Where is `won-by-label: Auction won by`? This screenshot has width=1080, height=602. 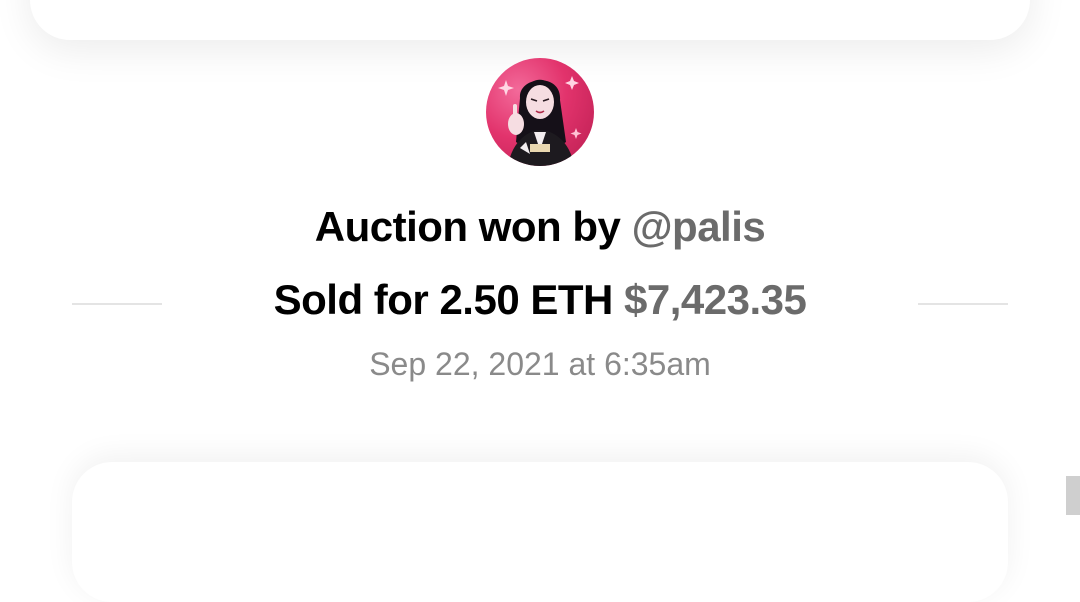
won-by-label: Auction won by is located at coordinates (467, 226).